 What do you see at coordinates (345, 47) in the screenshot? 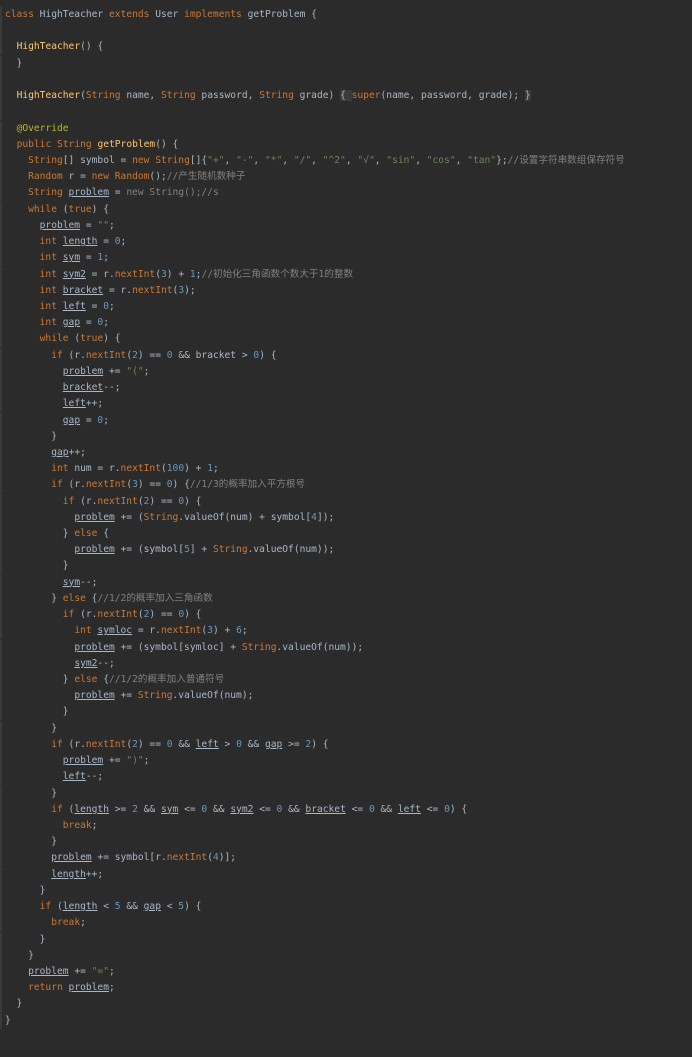
I see `code-line: HighTeacher() {` at bounding box center [345, 47].